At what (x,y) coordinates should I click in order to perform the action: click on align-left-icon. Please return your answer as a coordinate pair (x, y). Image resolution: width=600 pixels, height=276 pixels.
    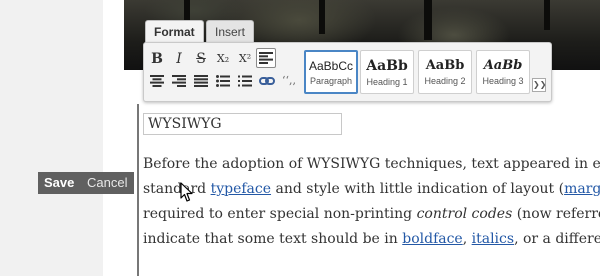
    Looking at the image, I should click on (266, 58).